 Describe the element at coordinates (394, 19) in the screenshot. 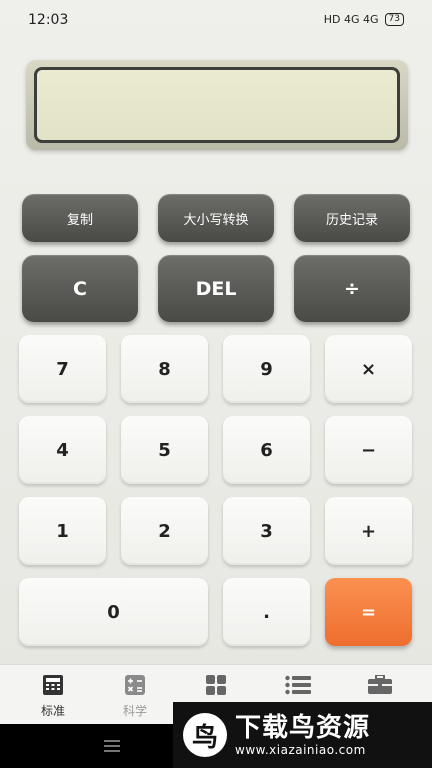

I see `battery-icon: 73` at that location.